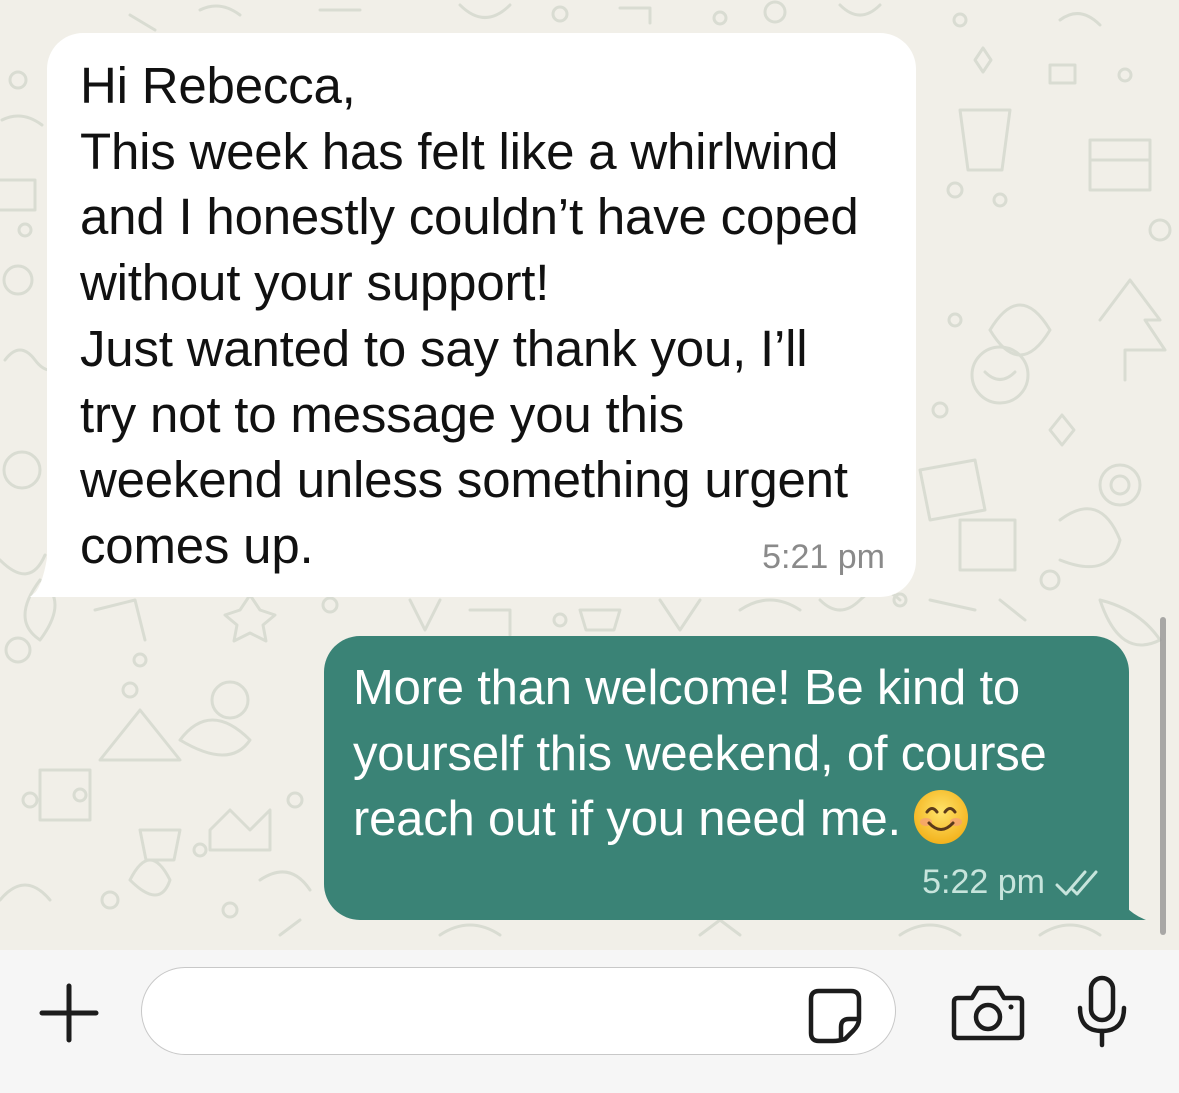 This screenshot has width=1179, height=1093. I want to click on outgoing-message-time: 5:22 pm, so click(983, 882).